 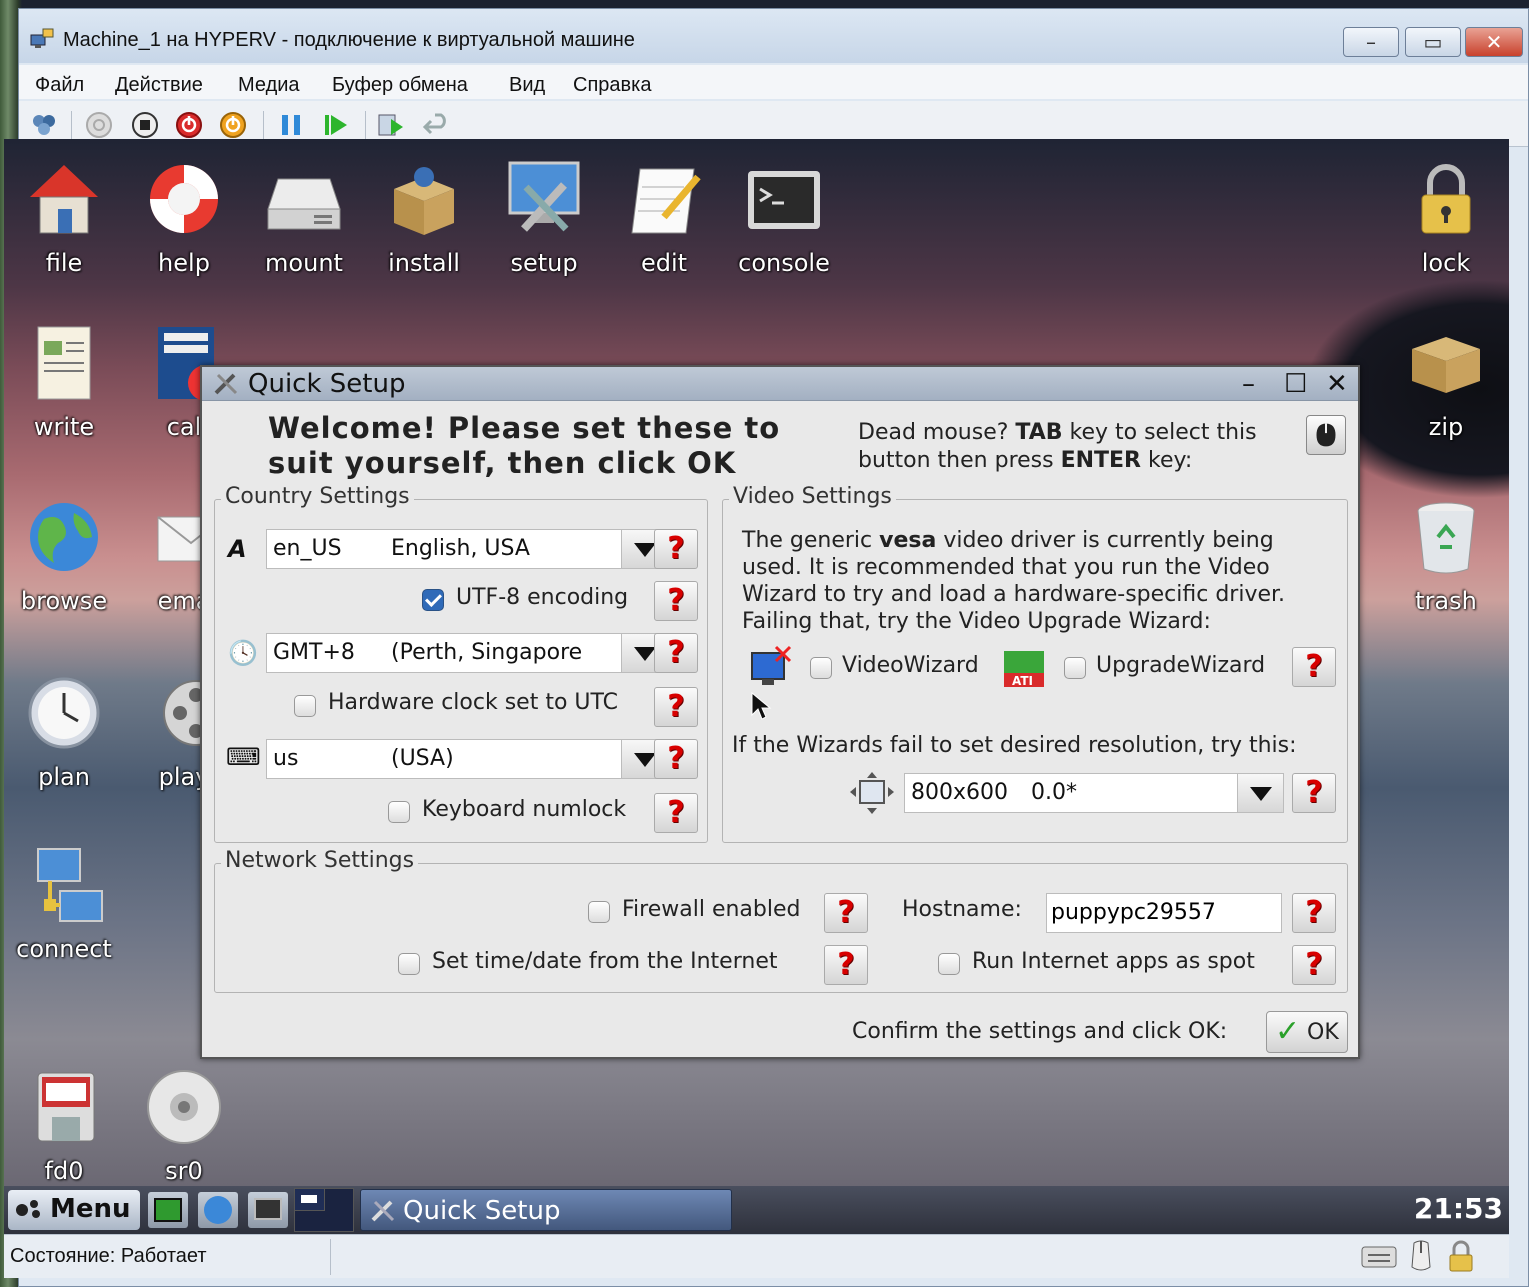 What do you see at coordinates (74, 1210) in the screenshot?
I see `start-menu-button: Menu` at bounding box center [74, 1210].